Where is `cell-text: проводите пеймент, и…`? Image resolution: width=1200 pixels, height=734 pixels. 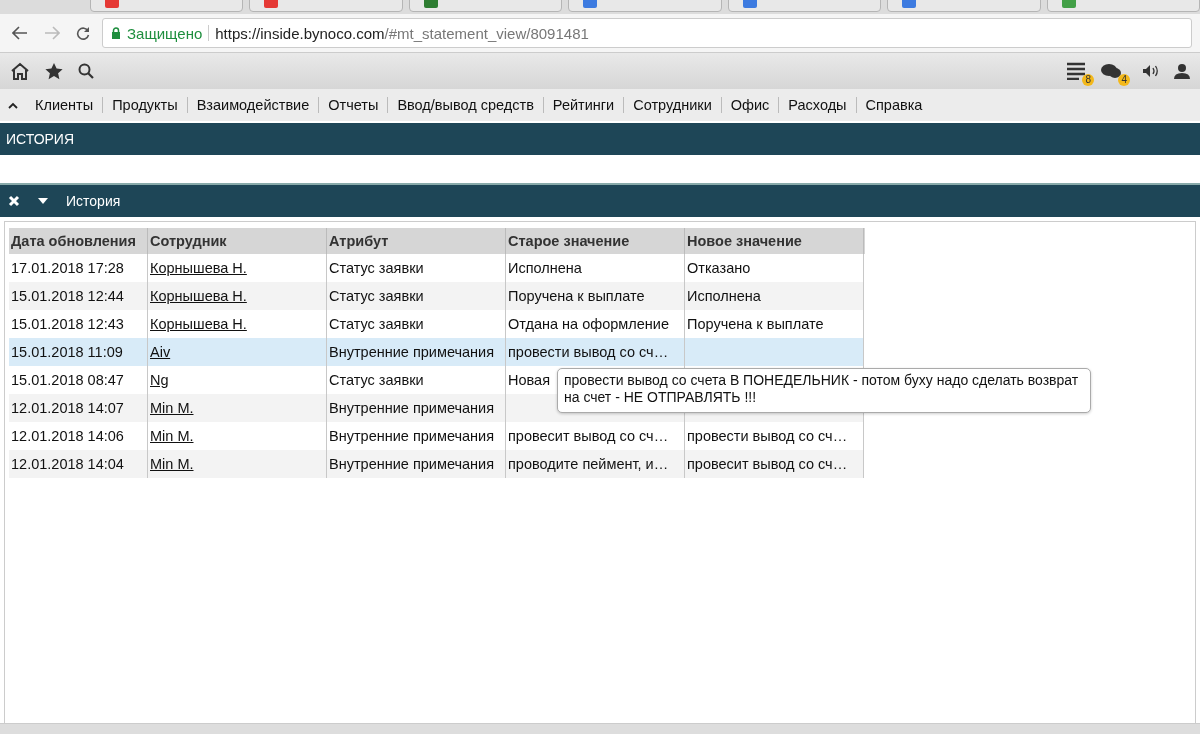 cell-text: проводите пеймент, и… is located at coordinates (588, 464).